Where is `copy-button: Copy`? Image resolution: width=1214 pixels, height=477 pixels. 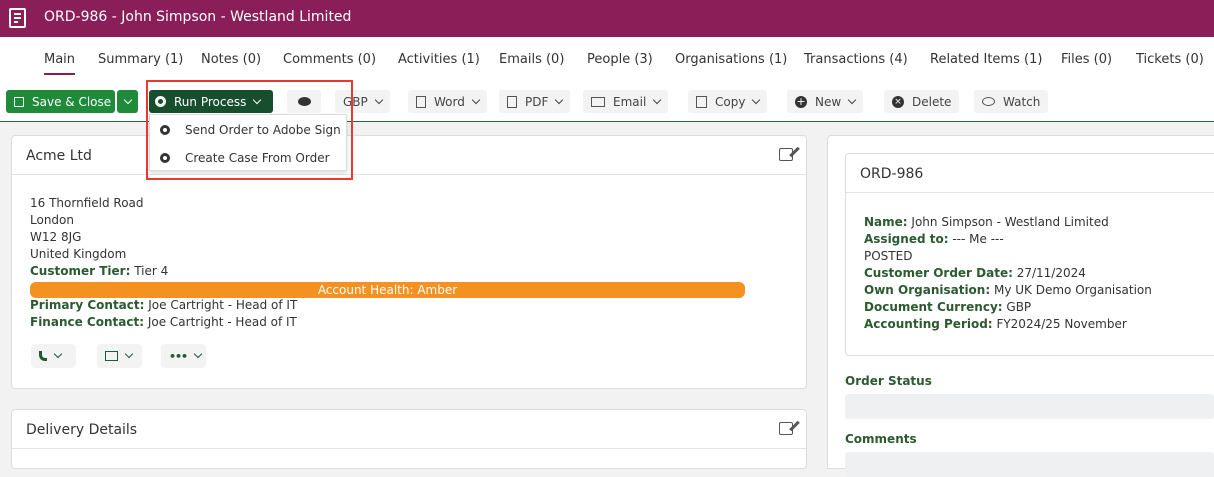
copy-button: Copy is located at coordinates (728, 101).